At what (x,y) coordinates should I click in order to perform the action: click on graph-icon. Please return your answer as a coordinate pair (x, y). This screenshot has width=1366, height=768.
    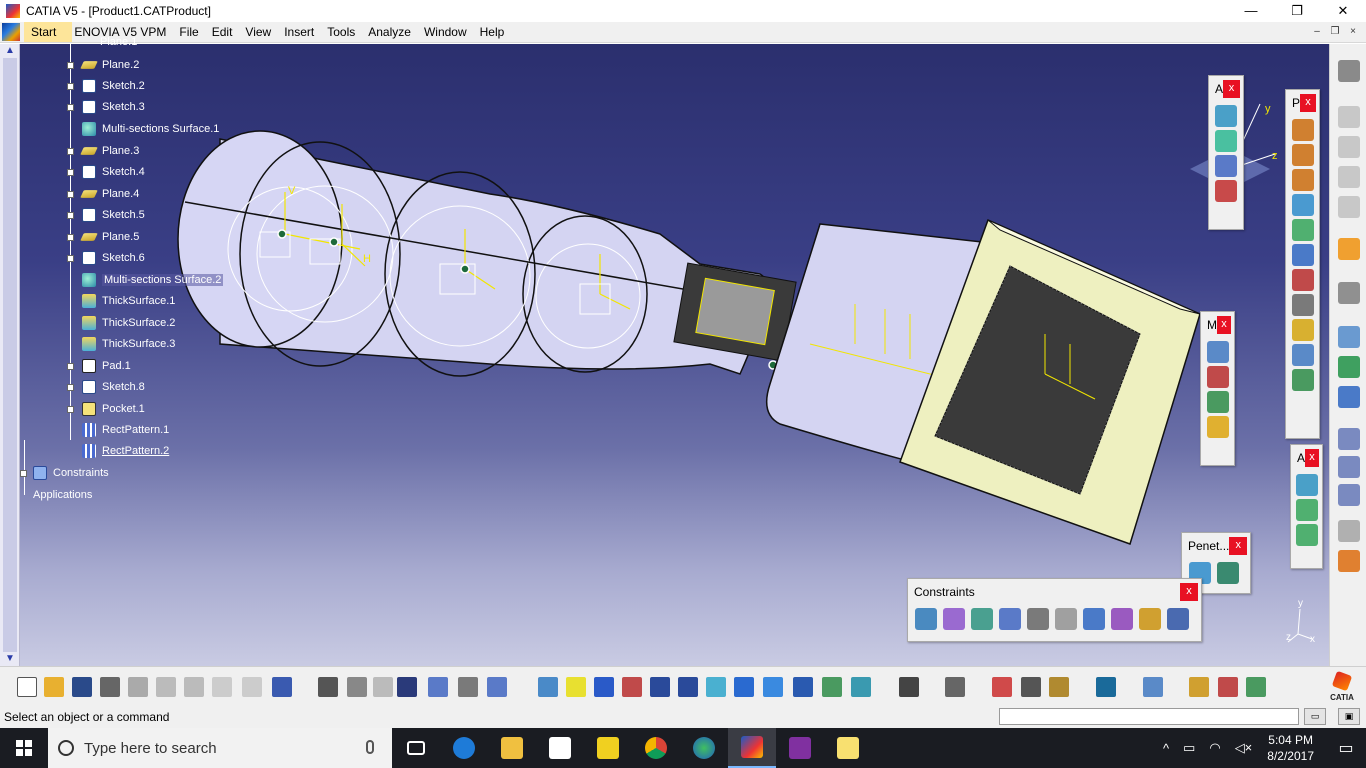
    Looking at the image, I should click on (1302, 355).